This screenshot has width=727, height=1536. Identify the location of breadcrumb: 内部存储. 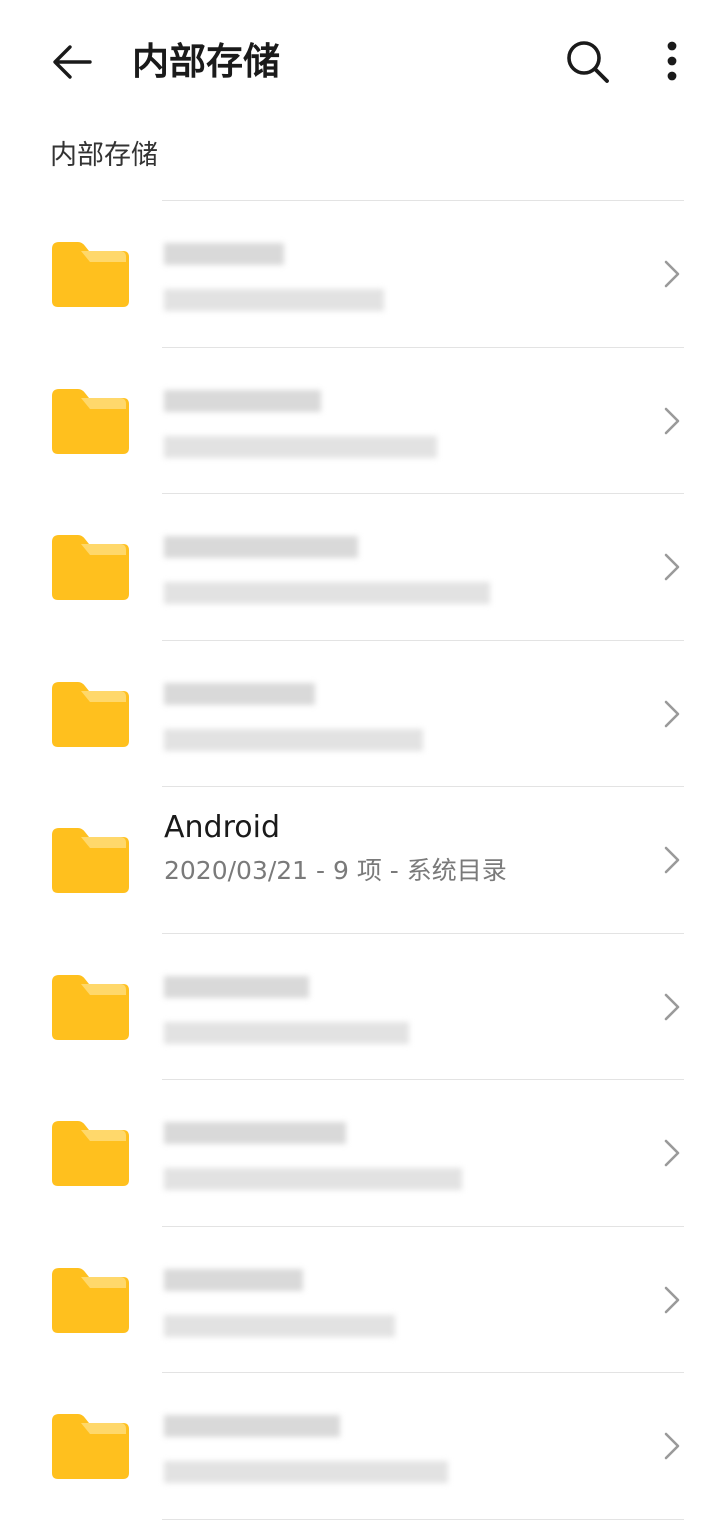
(104, 156).